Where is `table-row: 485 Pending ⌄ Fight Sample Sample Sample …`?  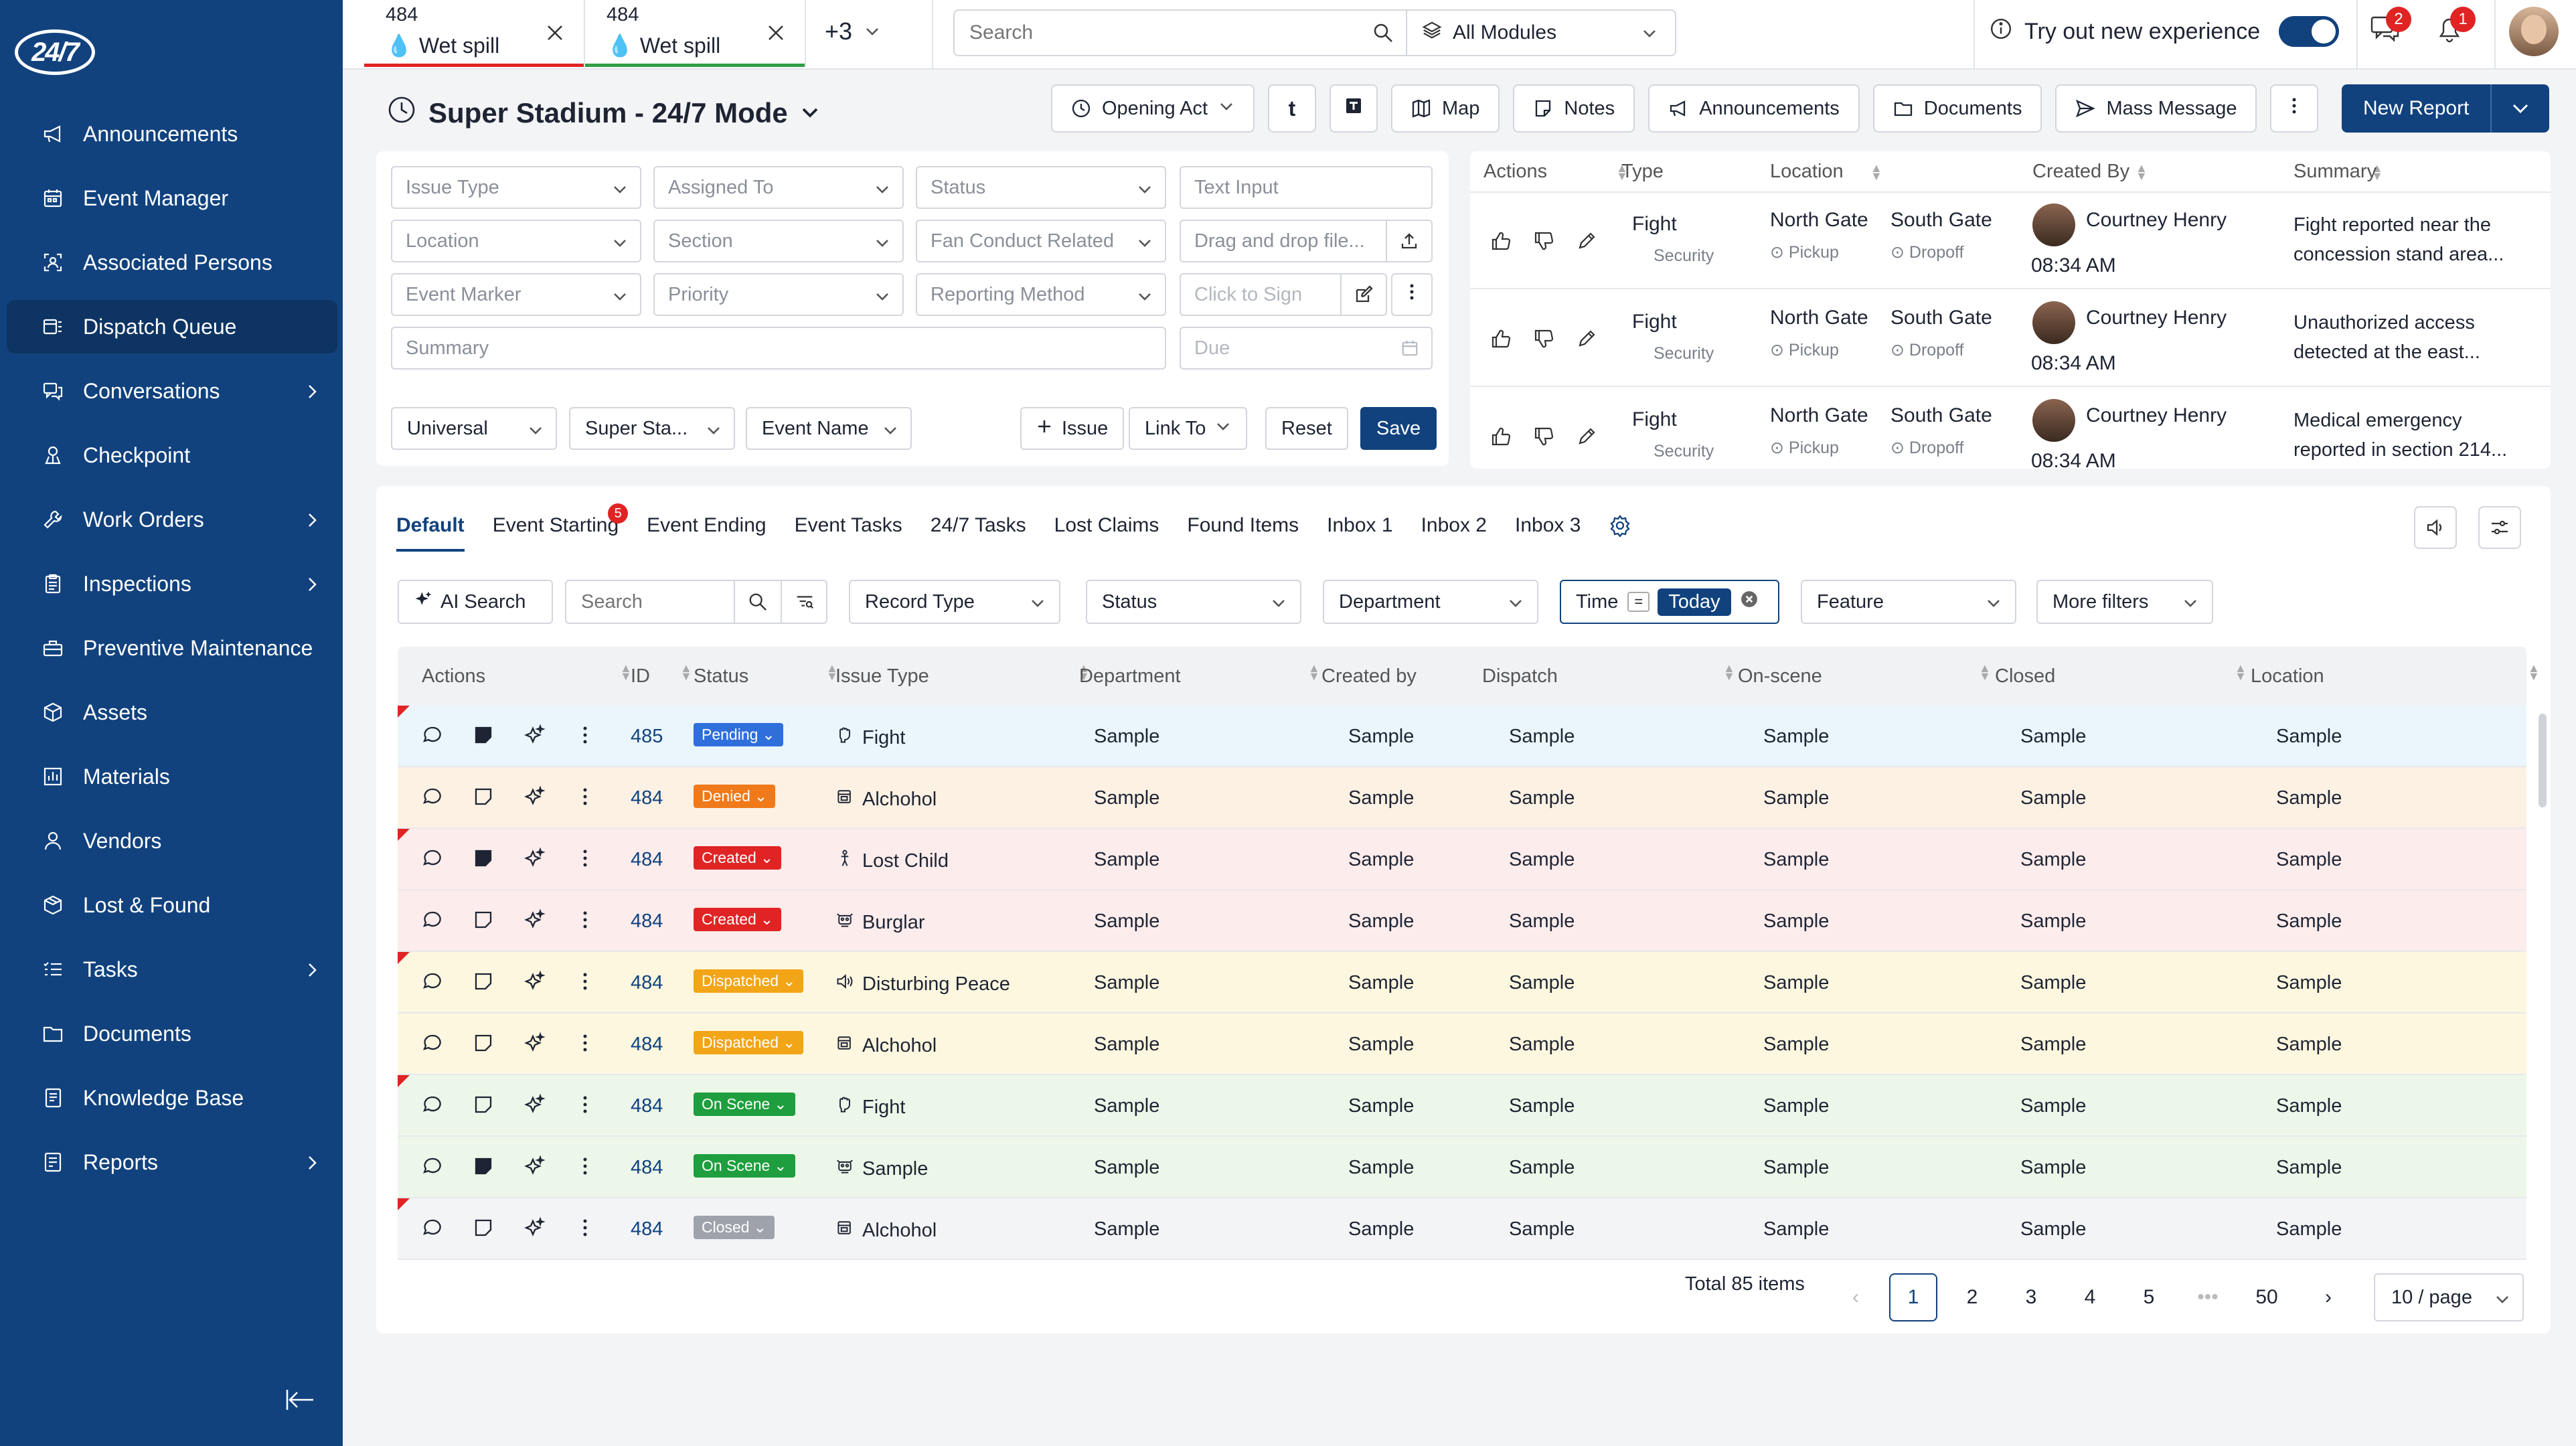
table-row: 485 Pending ⌄ Fight Sample Sample Sample … is located at coordinates (1462, 736).